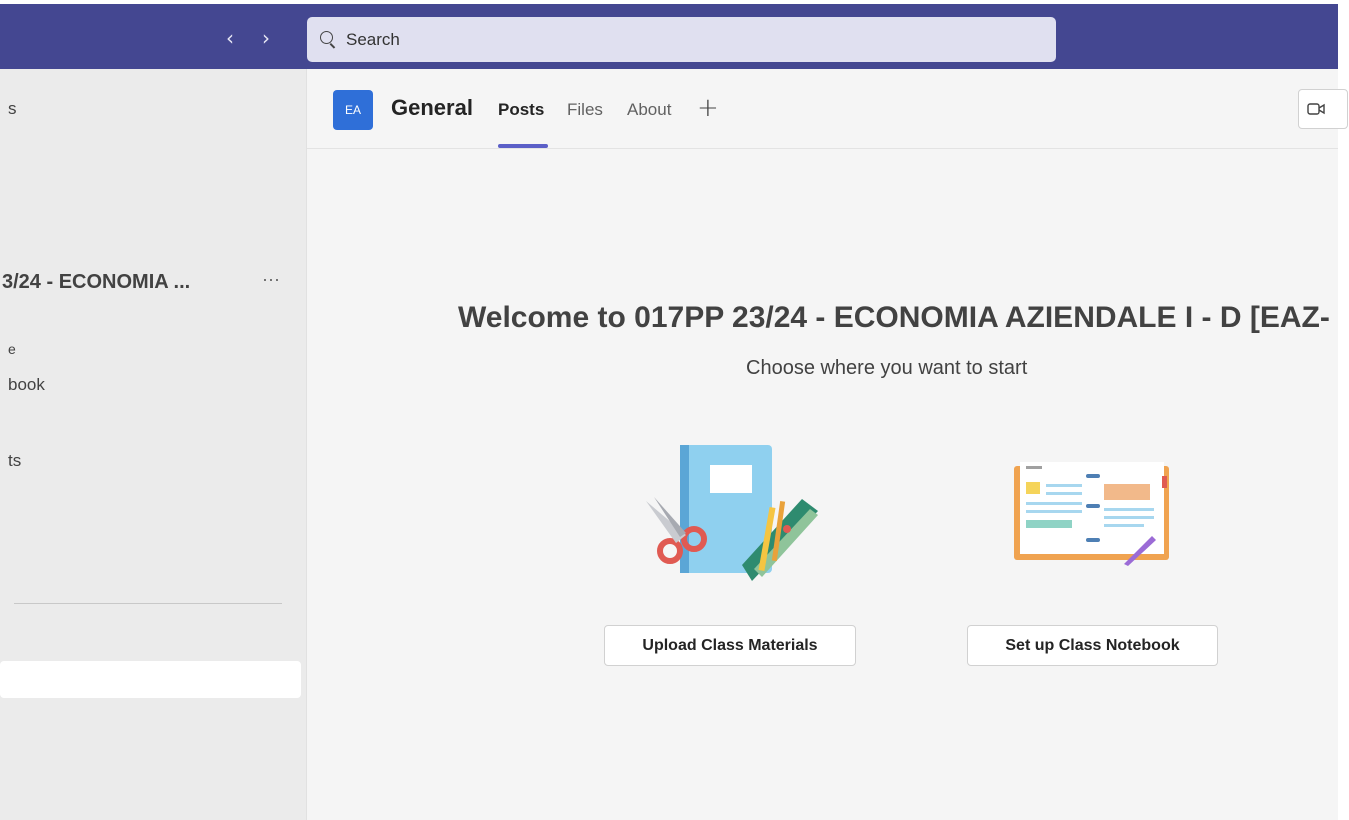  What do you see at coordinates (12, 349) in the screenshot?
I see `sidebar-item-partial: e` at bounding box center [12, 349].